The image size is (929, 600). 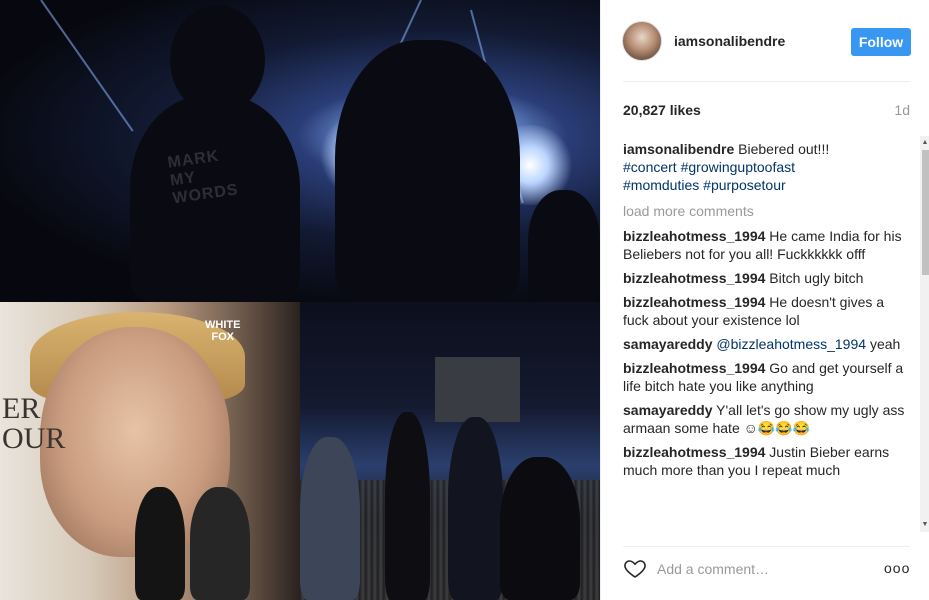 What do you see at coordinates (881, 42) in the screenshot?
I see `follow-button: Follow` at bounding box center [881, 42].